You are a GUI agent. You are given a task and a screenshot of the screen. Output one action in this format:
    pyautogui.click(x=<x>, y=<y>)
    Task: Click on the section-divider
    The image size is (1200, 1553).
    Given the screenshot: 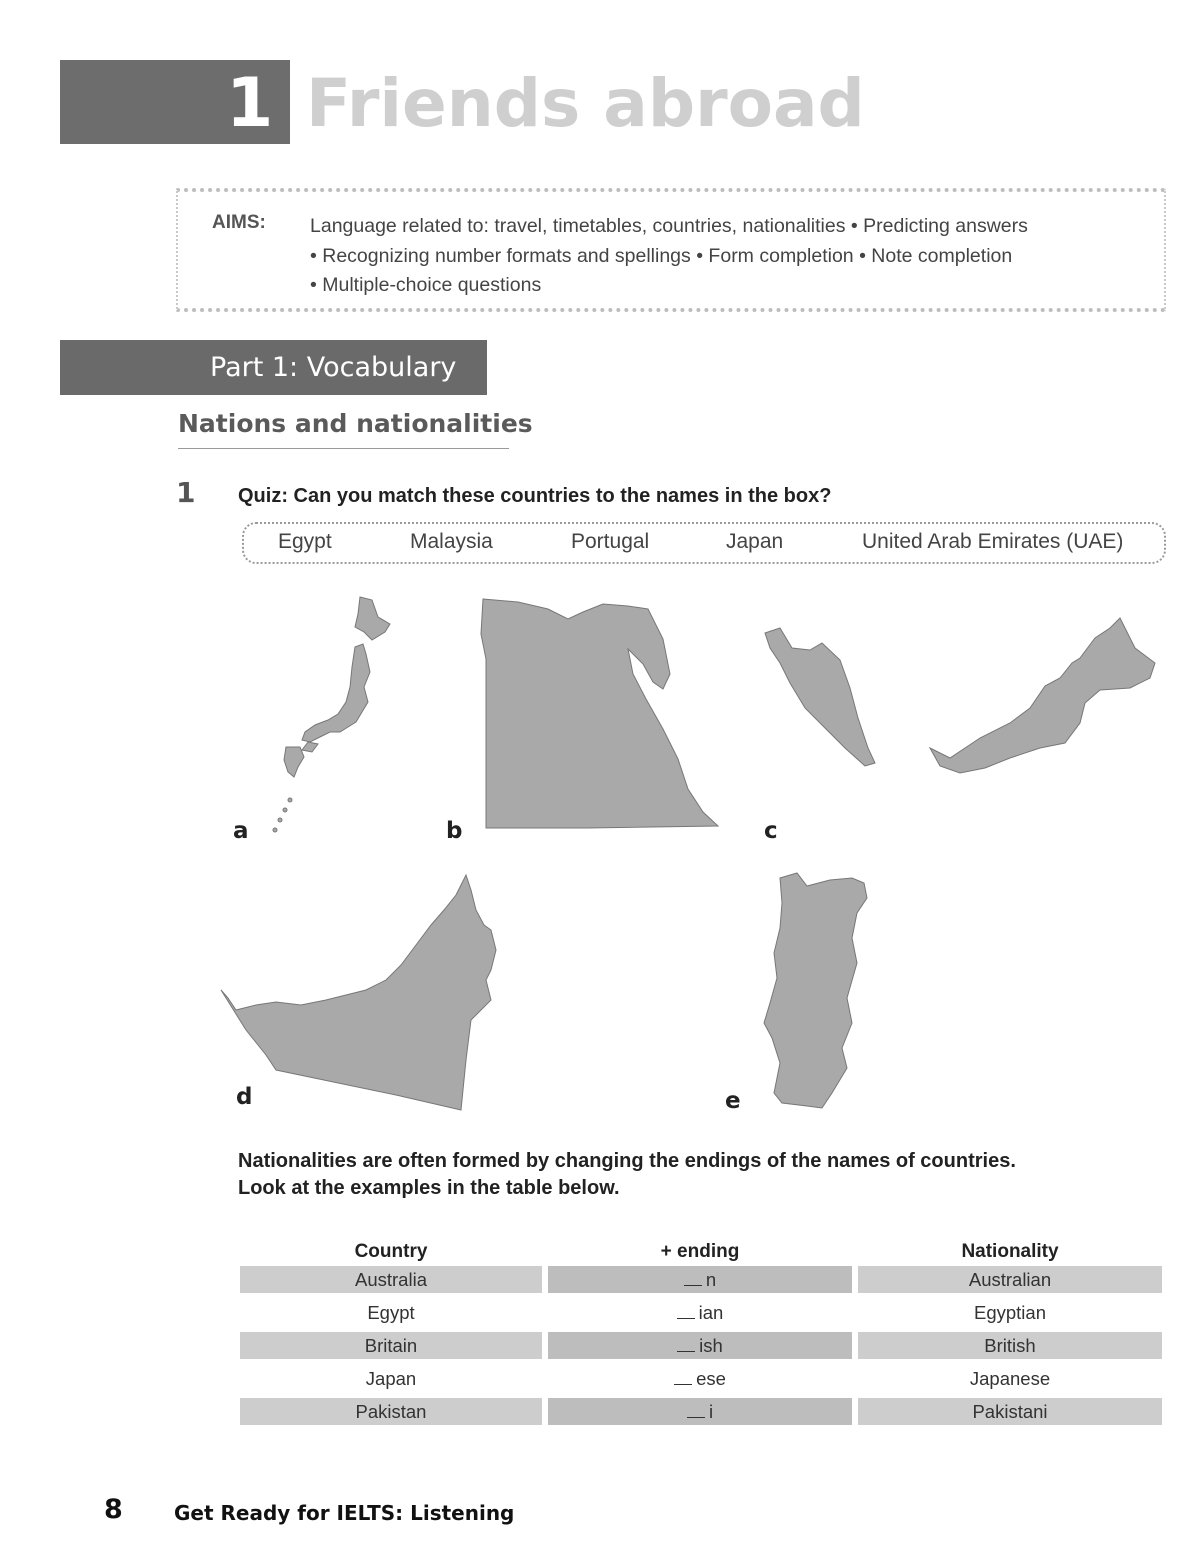 What is the action you would take?
    pyautogui.click(x=343, y=448)
    